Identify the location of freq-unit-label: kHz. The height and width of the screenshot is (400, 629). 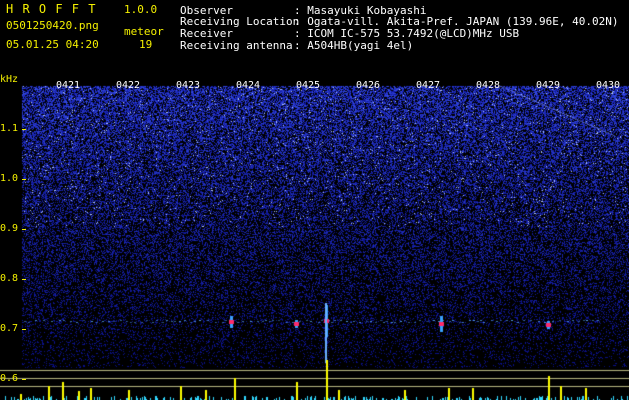
(9, 79).